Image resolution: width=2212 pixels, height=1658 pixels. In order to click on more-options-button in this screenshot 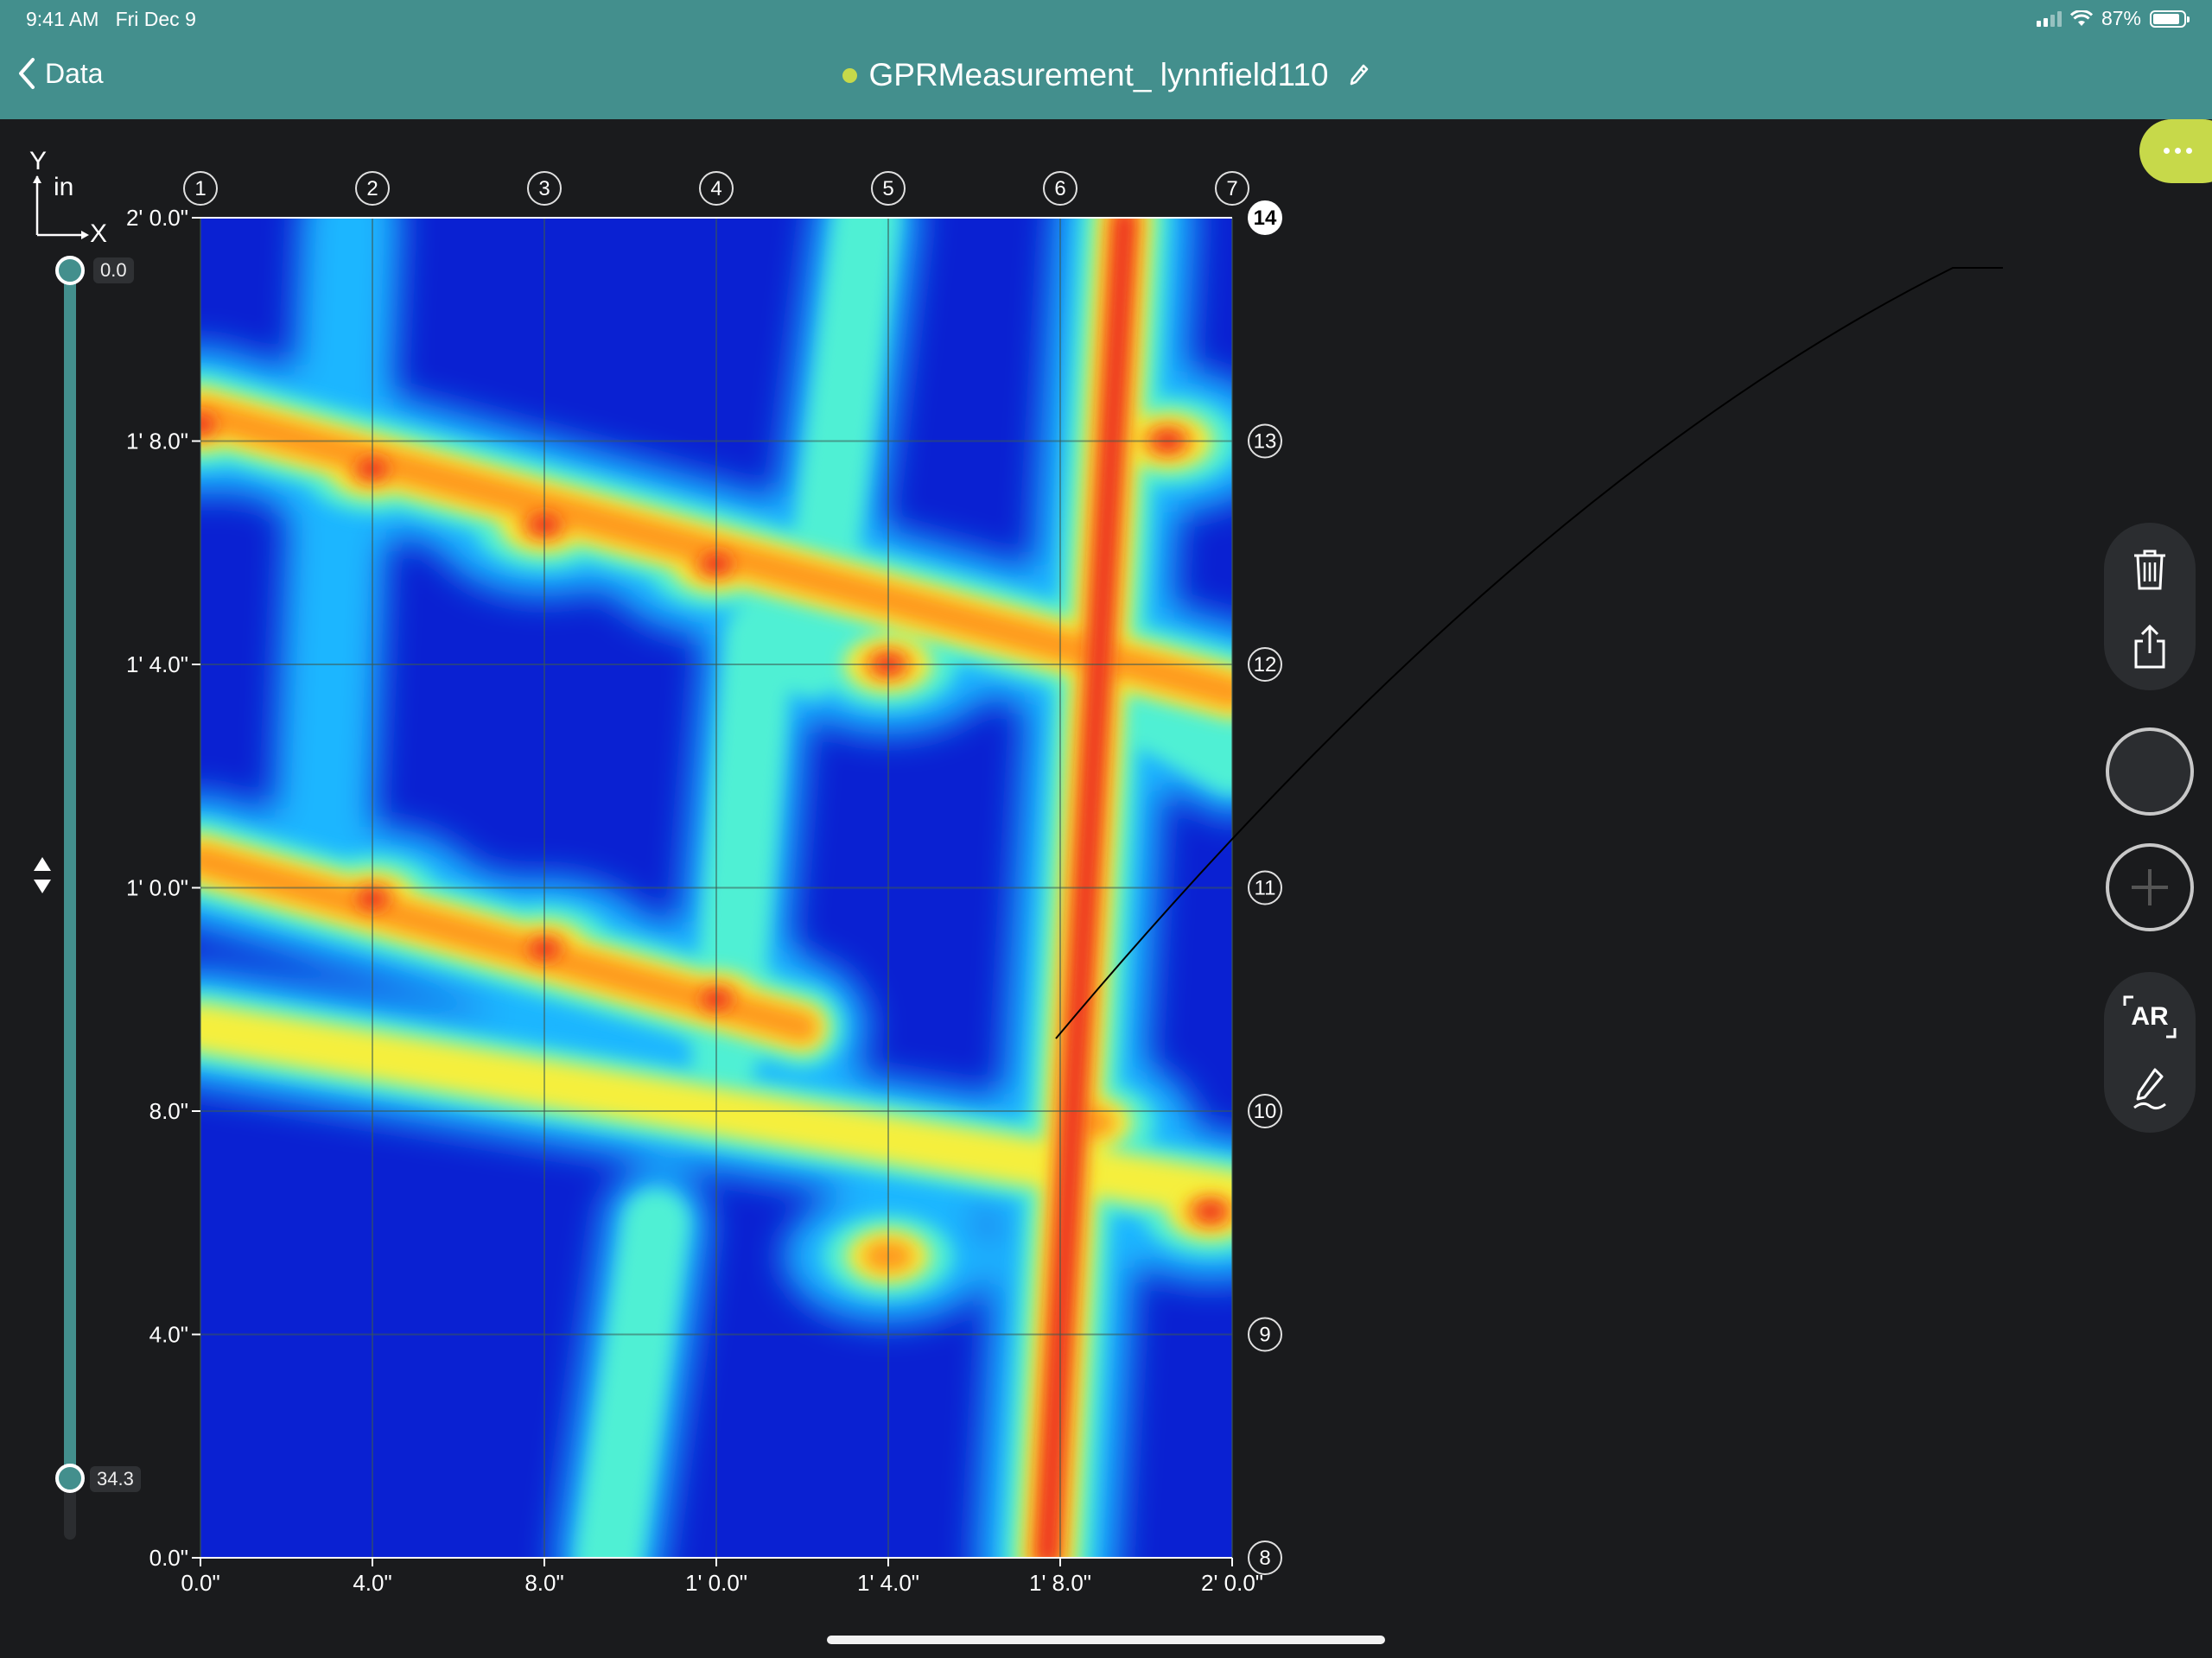, I will do `click(2175, 151)`.